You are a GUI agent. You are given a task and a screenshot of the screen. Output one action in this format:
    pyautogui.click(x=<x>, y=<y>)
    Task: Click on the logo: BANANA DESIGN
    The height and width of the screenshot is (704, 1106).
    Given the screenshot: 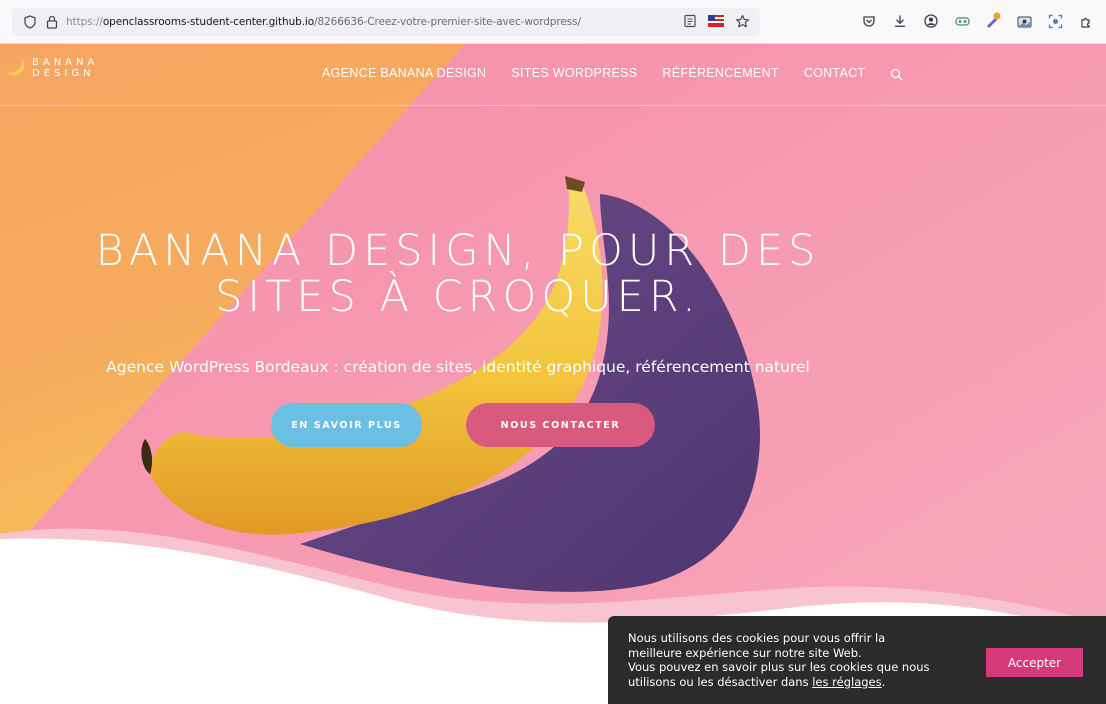 What is the action you would take?
    pyautogui.click(x=52, y=68)
    